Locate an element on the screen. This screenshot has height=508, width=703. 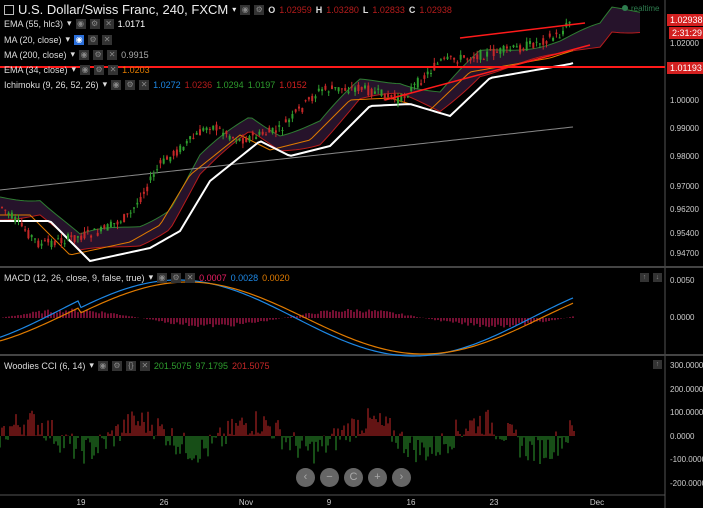
horizontal-line-tag: 1.01193 is located at coordinates (685, 68).